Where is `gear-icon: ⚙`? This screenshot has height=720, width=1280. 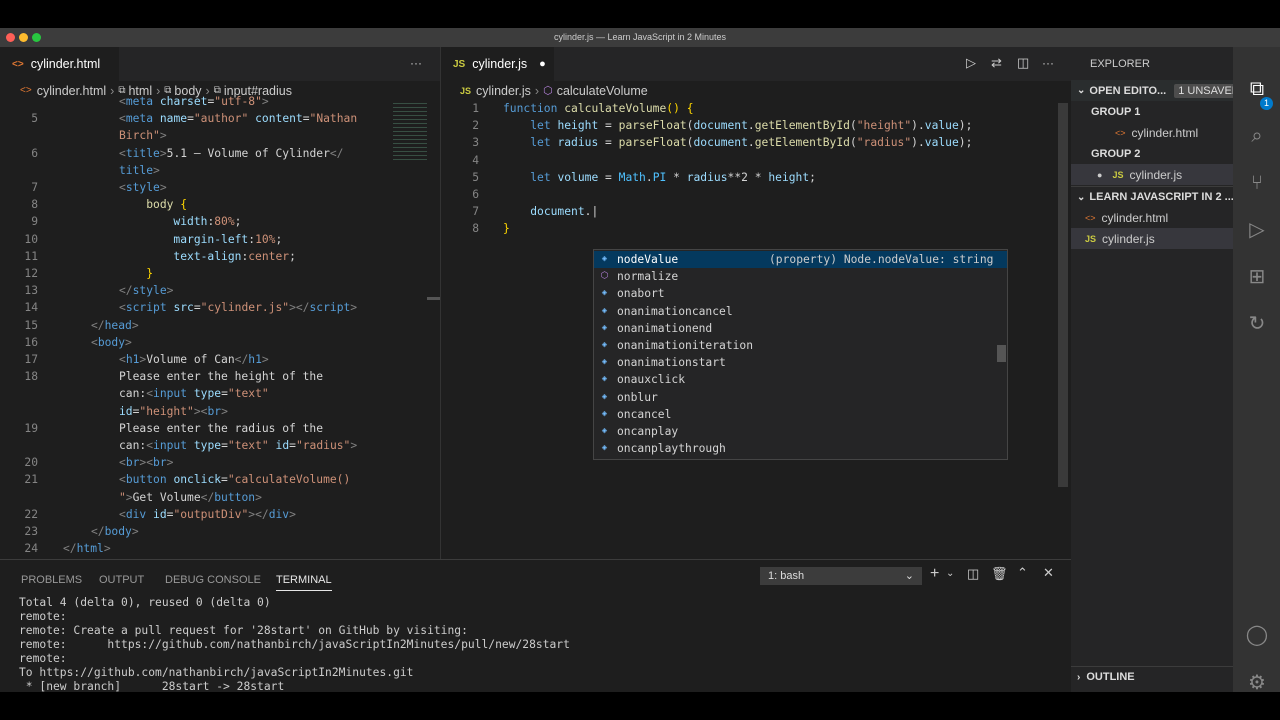
gear-icon: ⚙ is located at coordinates (1257, 681).